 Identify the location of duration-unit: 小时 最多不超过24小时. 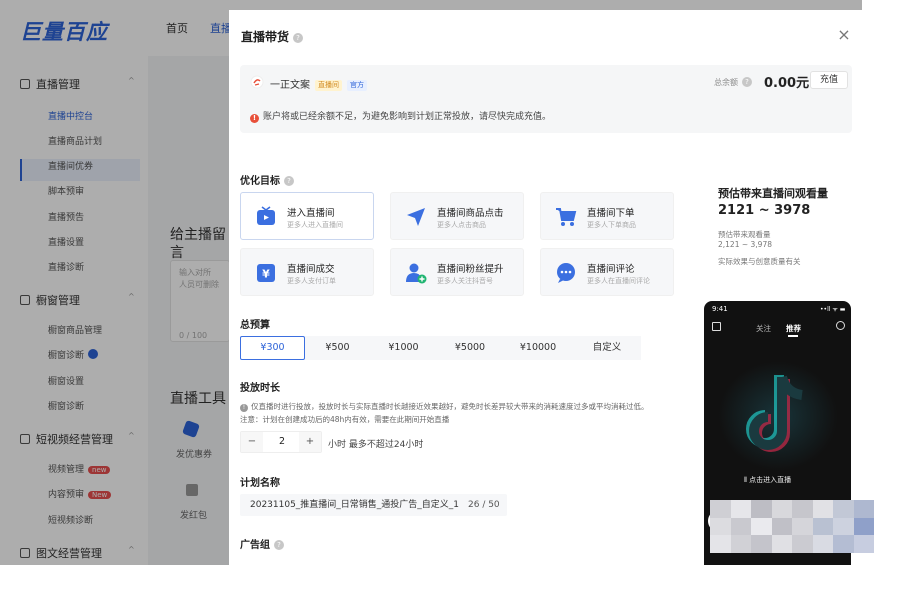
(376, 445).